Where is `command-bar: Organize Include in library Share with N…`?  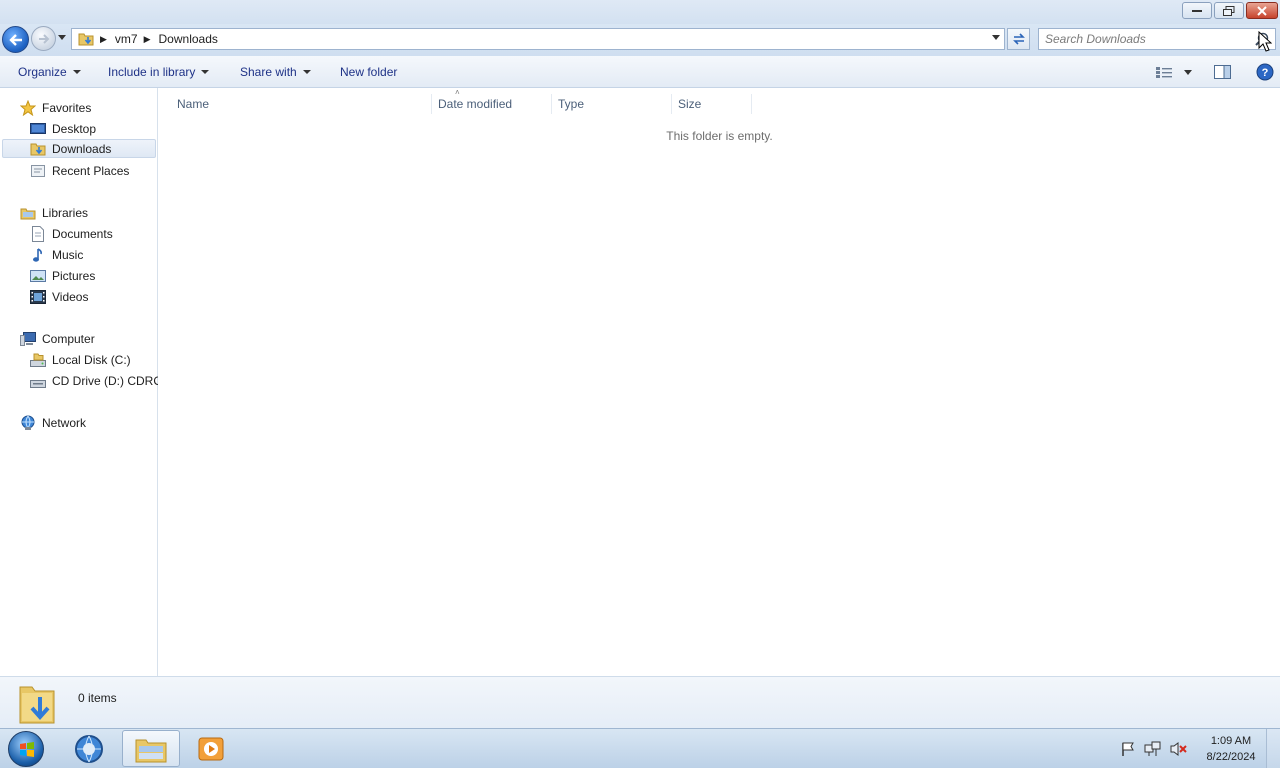 command-bar: Organize Include in library Share with N… is located at coordinates (640, 72).